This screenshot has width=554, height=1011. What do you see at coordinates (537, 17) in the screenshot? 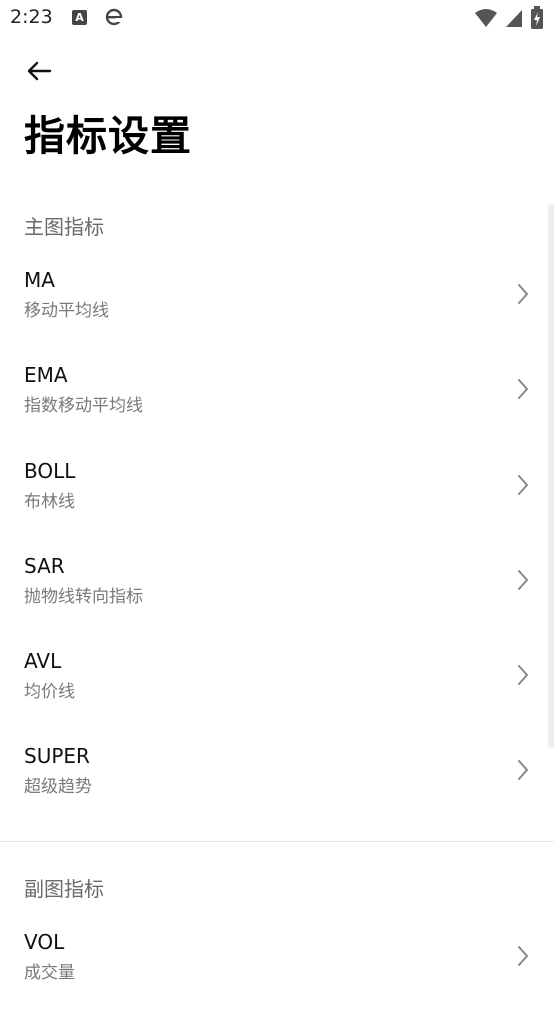
I see `battery-icon` at bounding box center [537, 17].